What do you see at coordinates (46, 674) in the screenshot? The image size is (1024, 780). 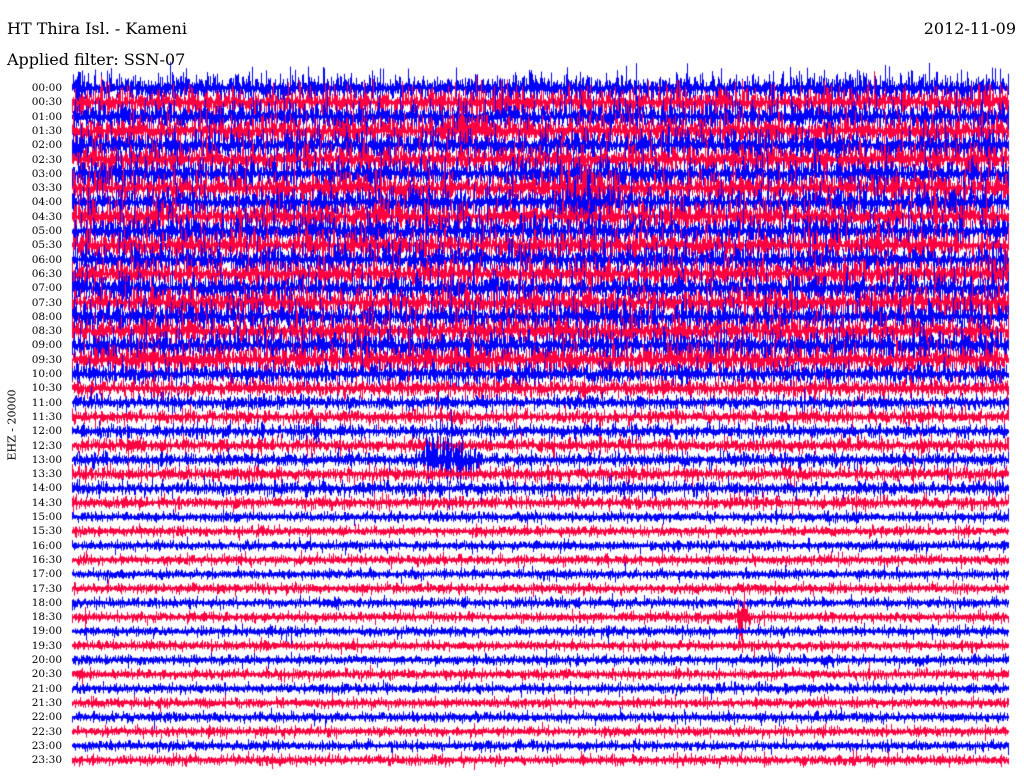 I see `row-label-2030: 20:30` at bounding box center [46, 674].